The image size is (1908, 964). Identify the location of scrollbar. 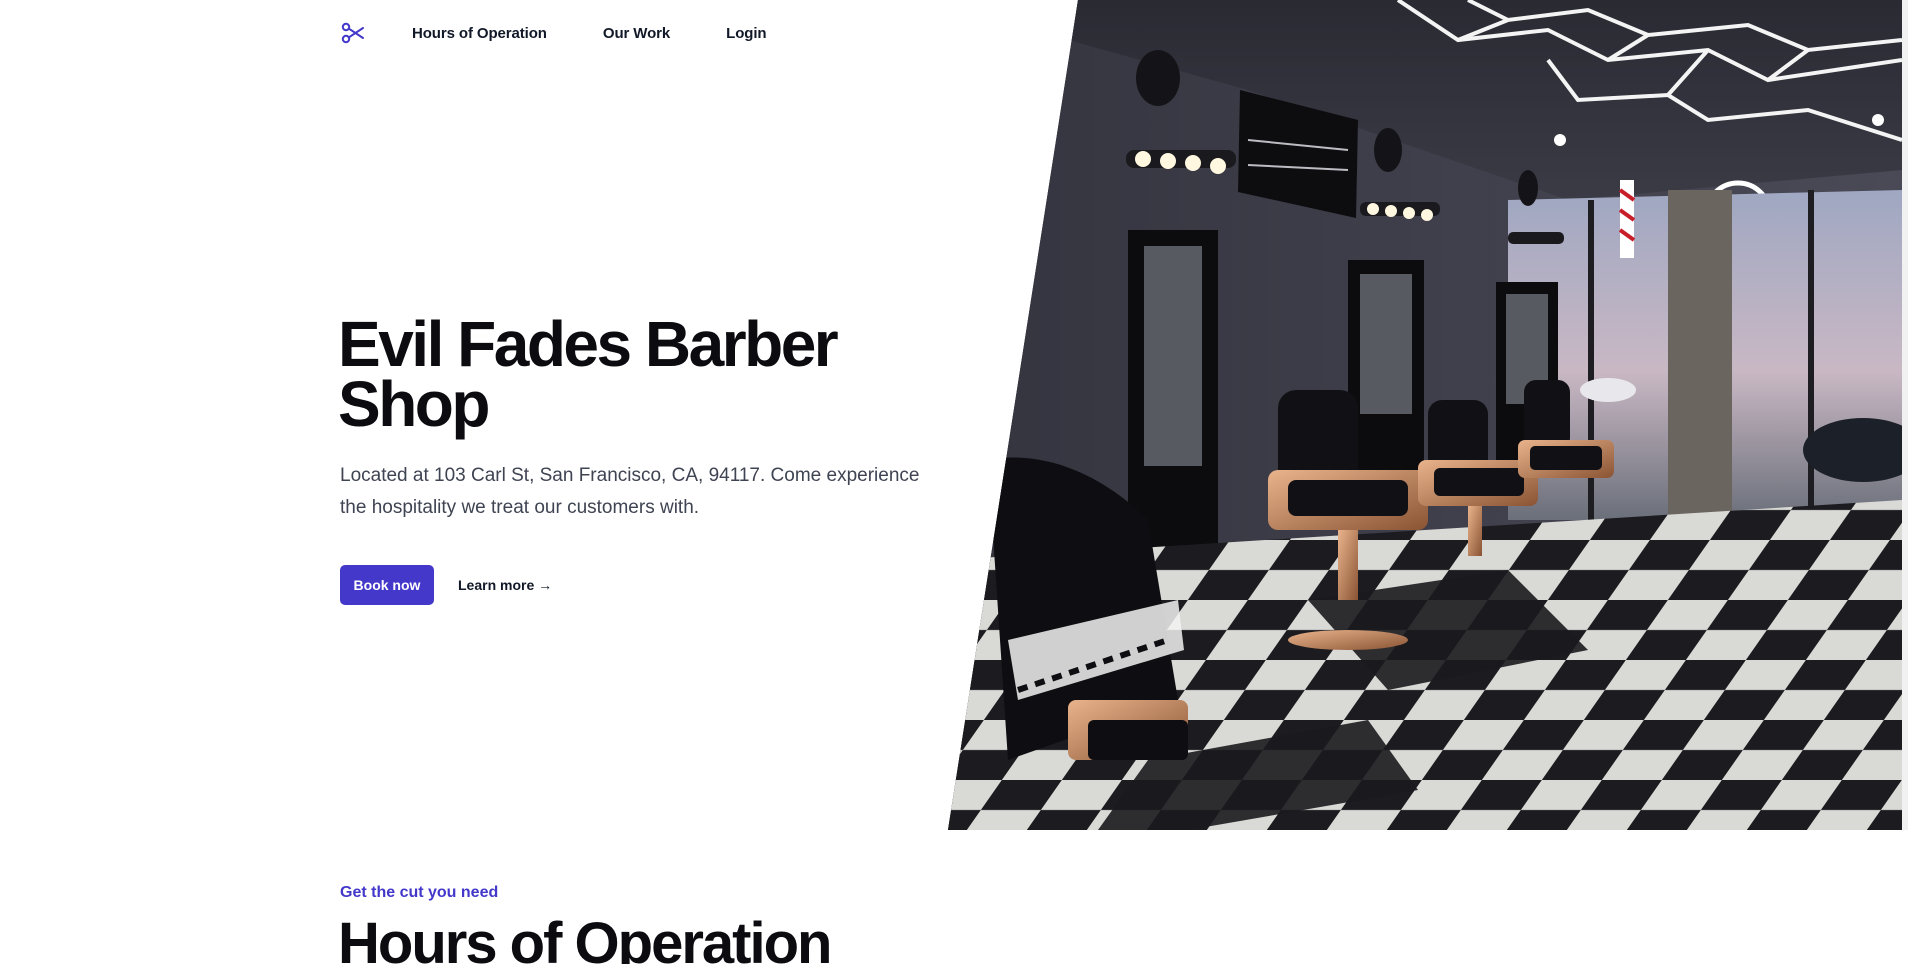
(1905, 415).